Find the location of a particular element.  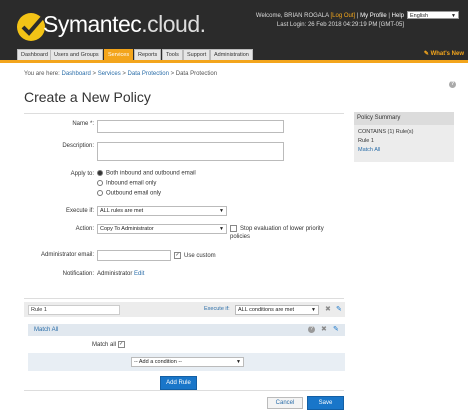

apply-outbound-radio: Outbound email only is located at coordinates (129, 193).